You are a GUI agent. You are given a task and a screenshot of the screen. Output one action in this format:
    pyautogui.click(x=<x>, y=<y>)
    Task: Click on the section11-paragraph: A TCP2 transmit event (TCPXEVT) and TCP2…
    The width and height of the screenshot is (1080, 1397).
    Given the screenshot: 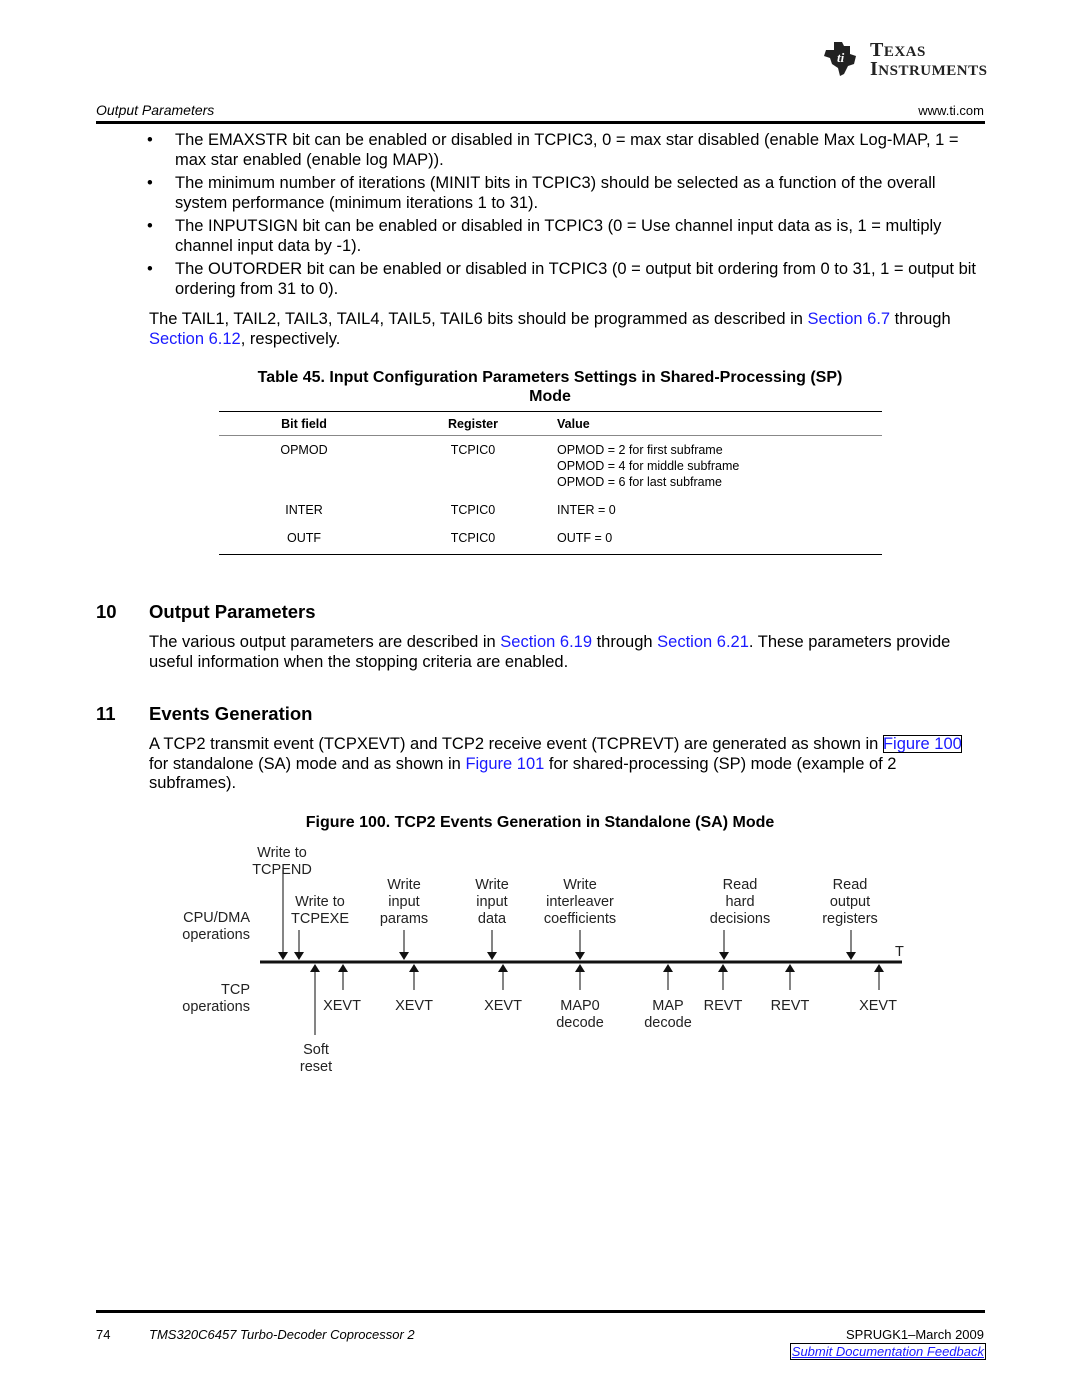 What is the action you would take?
    pyautogui.click(x=555, y=763)
    